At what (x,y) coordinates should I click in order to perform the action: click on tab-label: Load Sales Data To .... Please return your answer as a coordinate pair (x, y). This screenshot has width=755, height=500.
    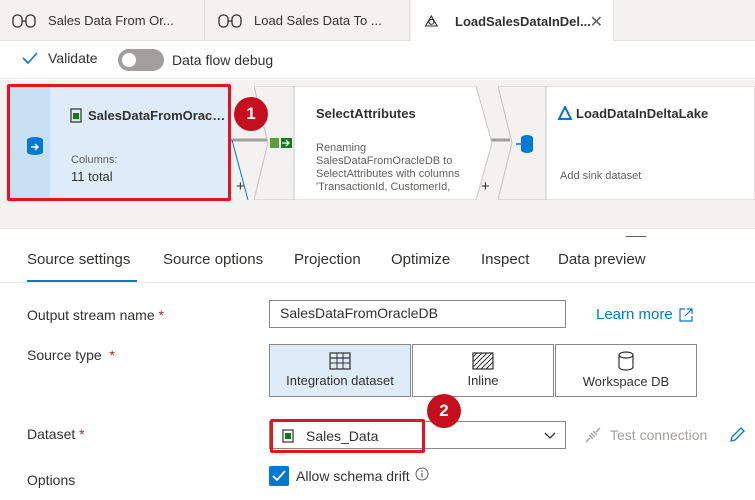
    Looking at the image, I should click on (318, 20).